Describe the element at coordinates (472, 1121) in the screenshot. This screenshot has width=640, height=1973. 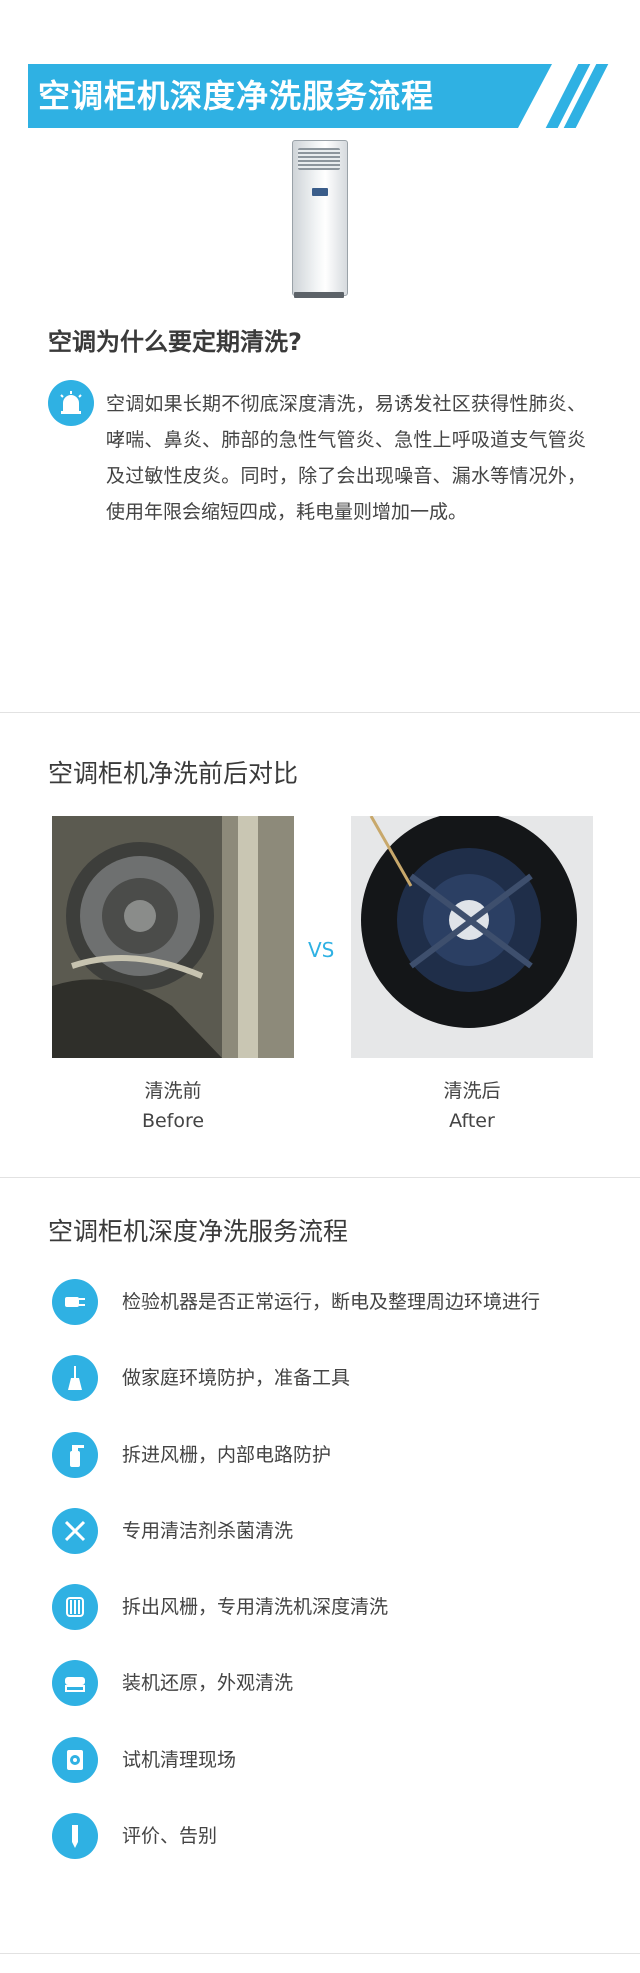
I see `after-label-en: After` at that location.